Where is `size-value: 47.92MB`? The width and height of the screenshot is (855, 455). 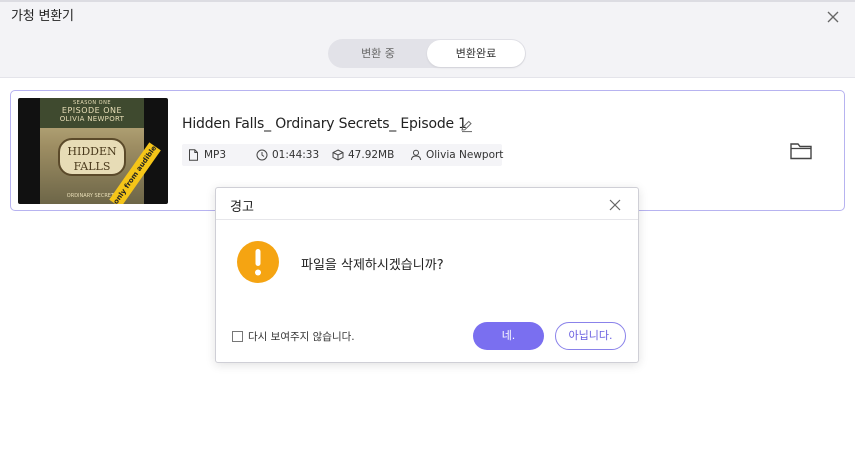
size-value: 47.92MB is located at coordinates (371, 155).